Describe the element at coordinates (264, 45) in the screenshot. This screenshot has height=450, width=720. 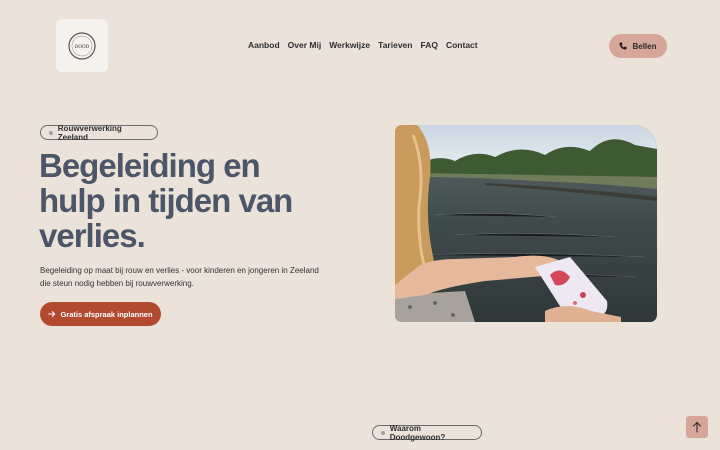
I see `nav-item-aanbod: Aanbod` at that location.